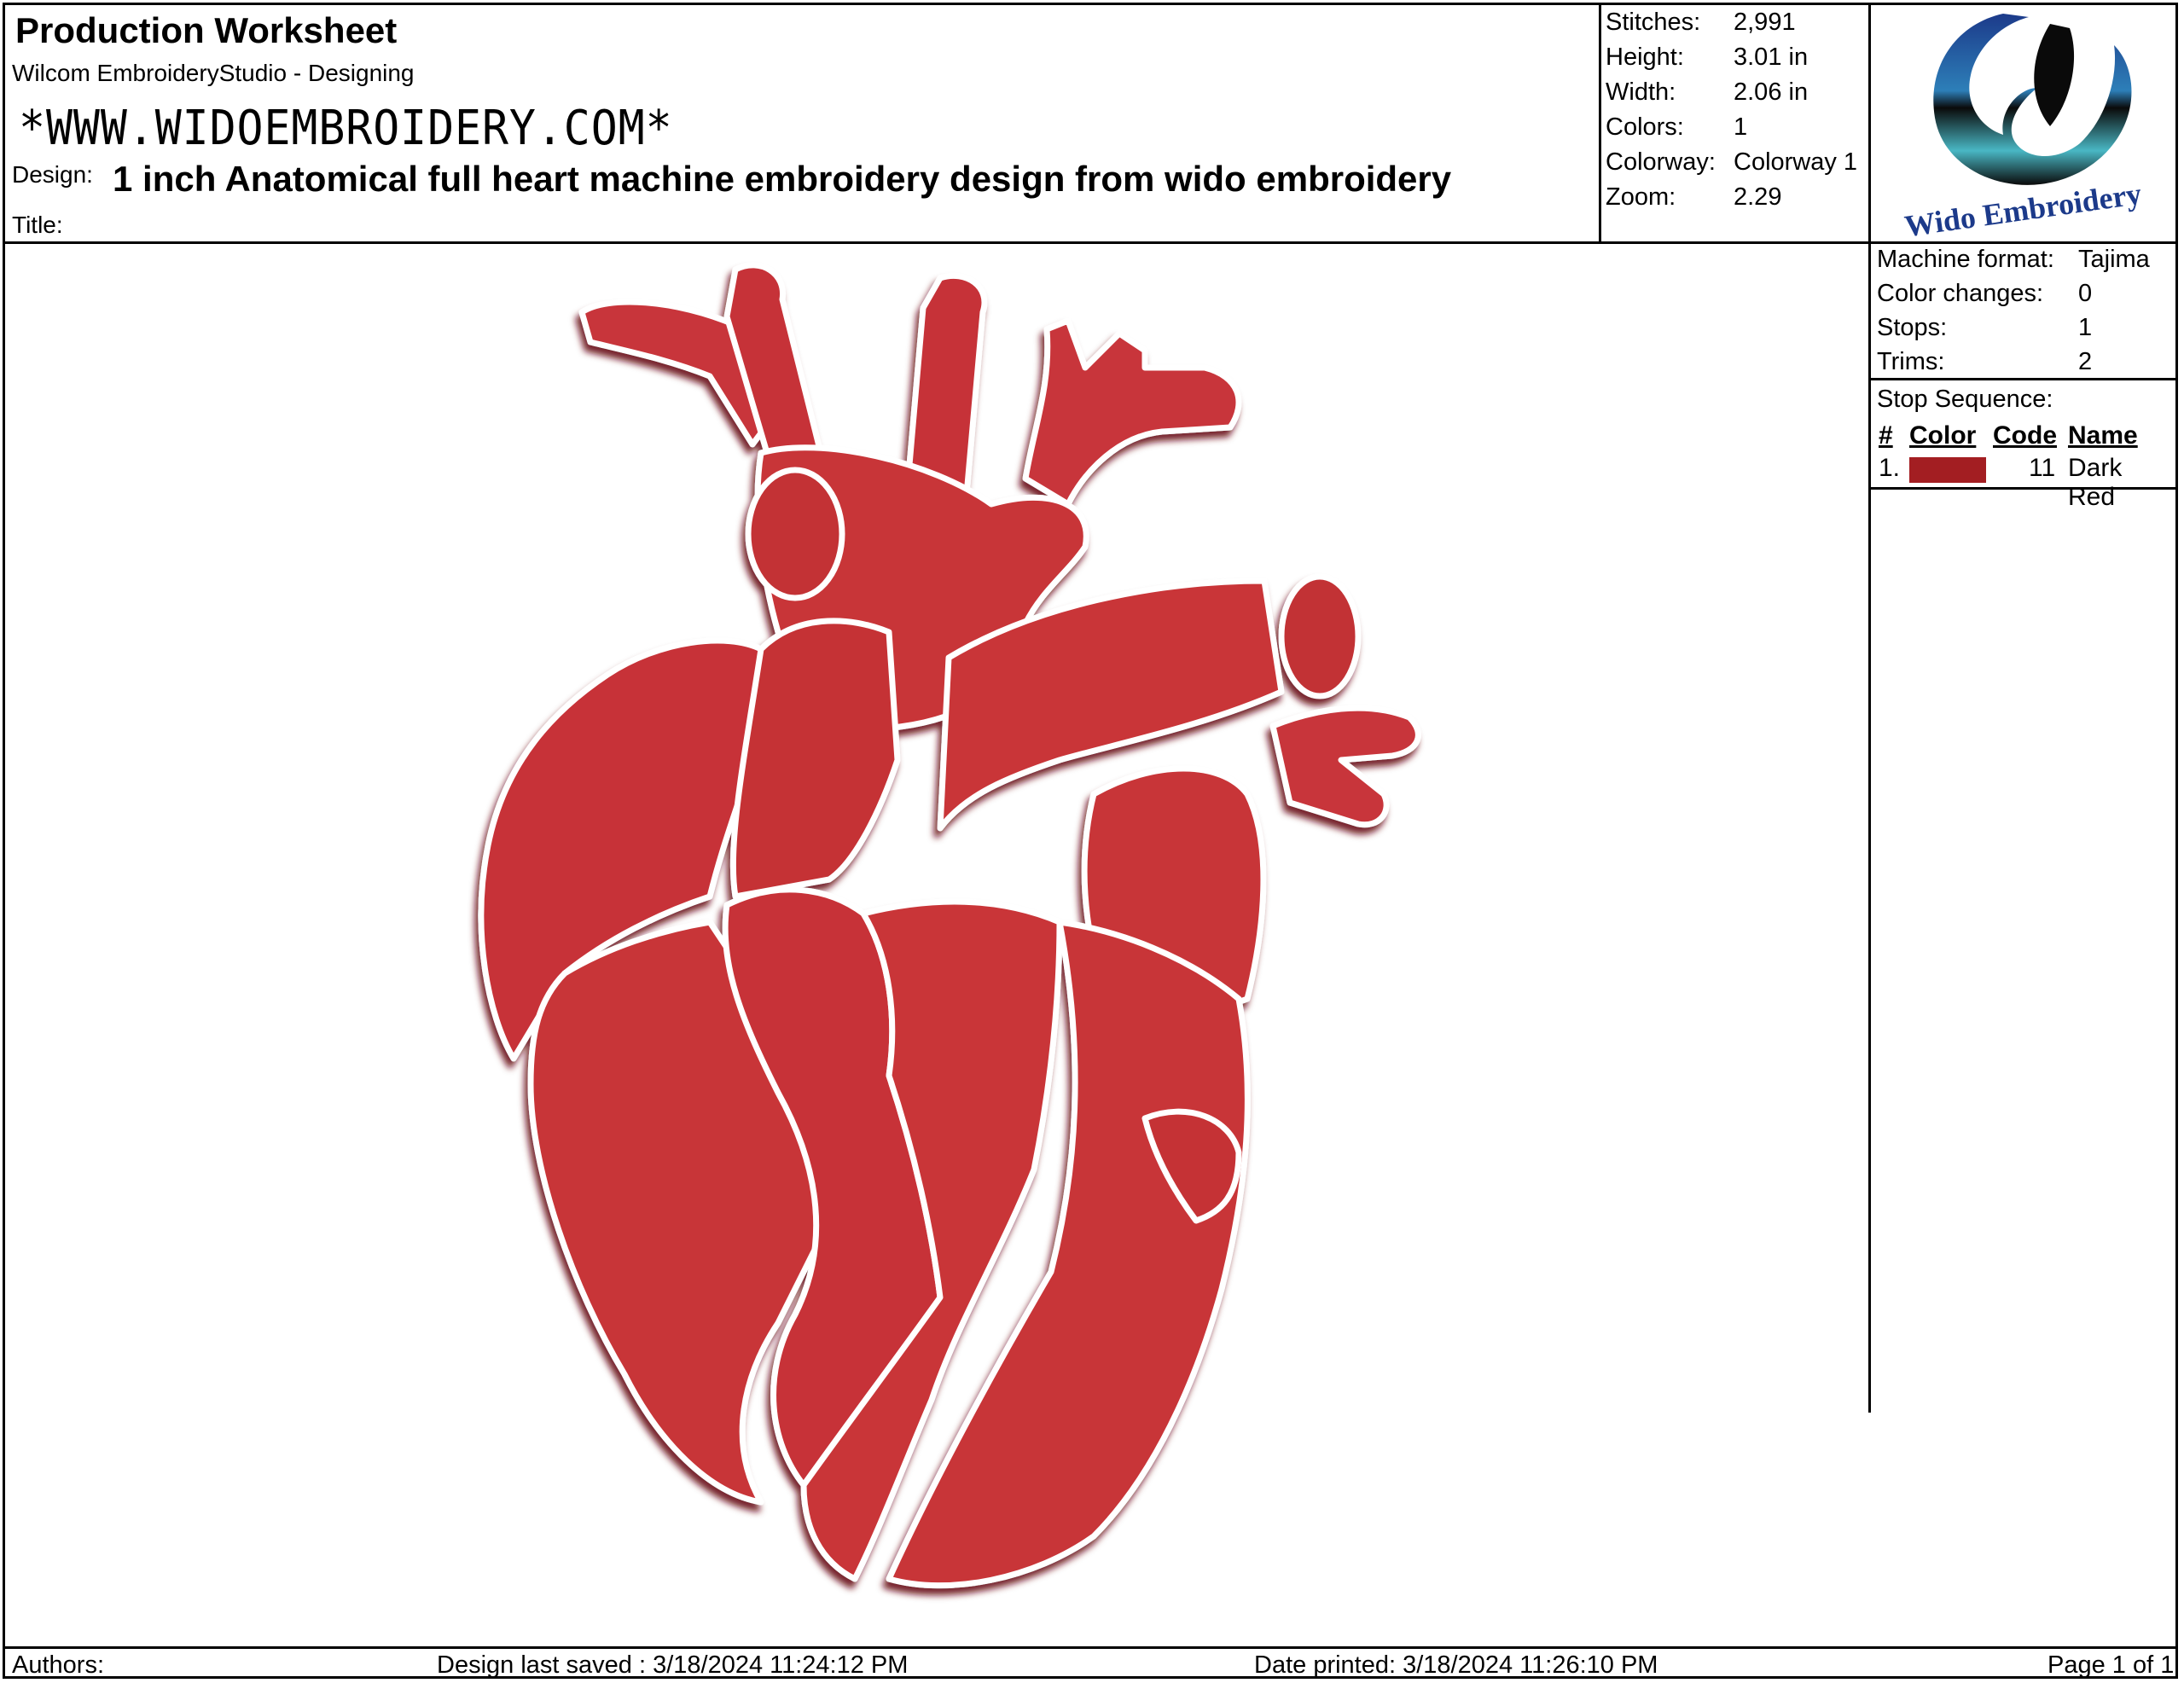  I want to click on stat-value: Colorway 1, so click(1796, 162).